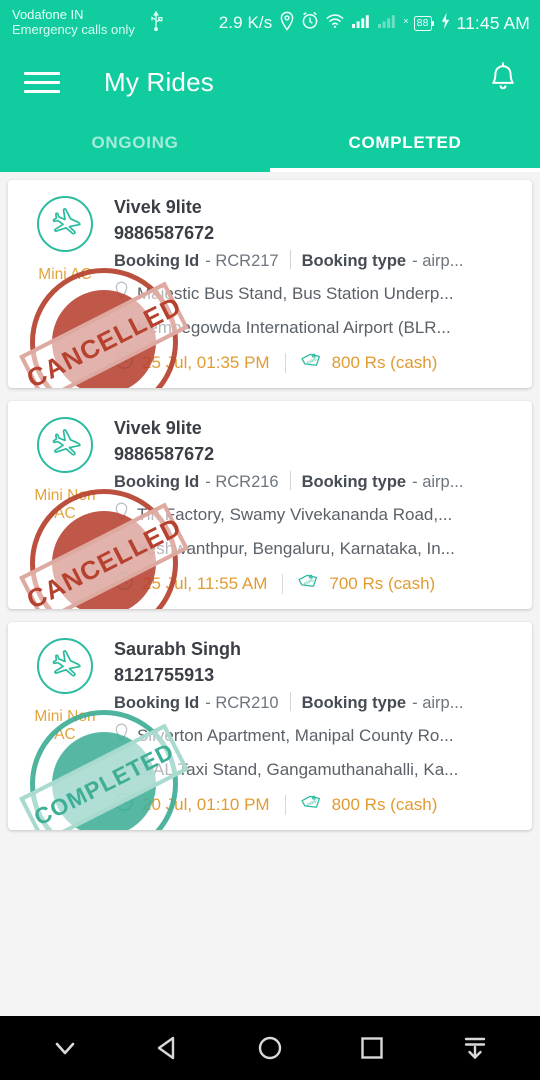 Image resolution: width=540 pixels, height=1080 pixels. I want to click on ride-footer-row: 25 Jul, 11:55 AM FARE 700 Rs (cash), so click(316, 584).